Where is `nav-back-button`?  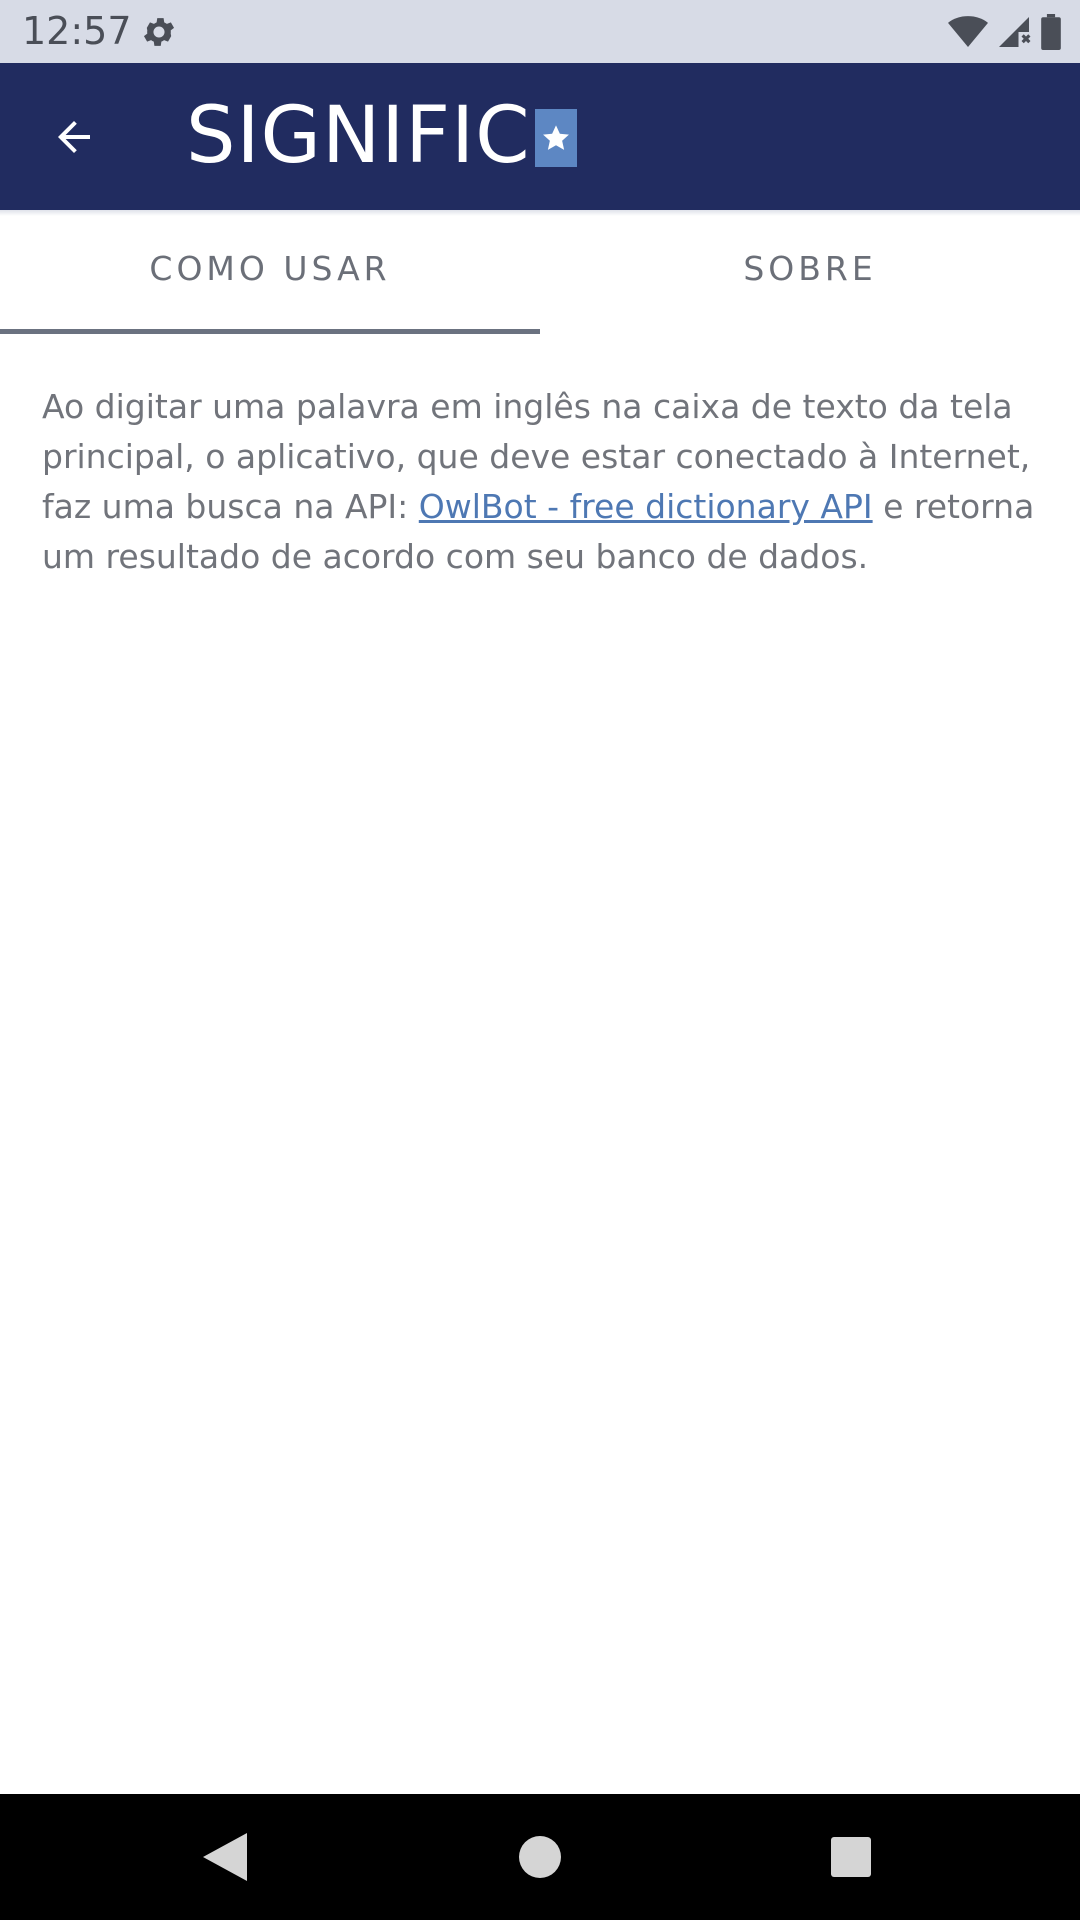 nav-back-button is located at coordinates (225, 1857).